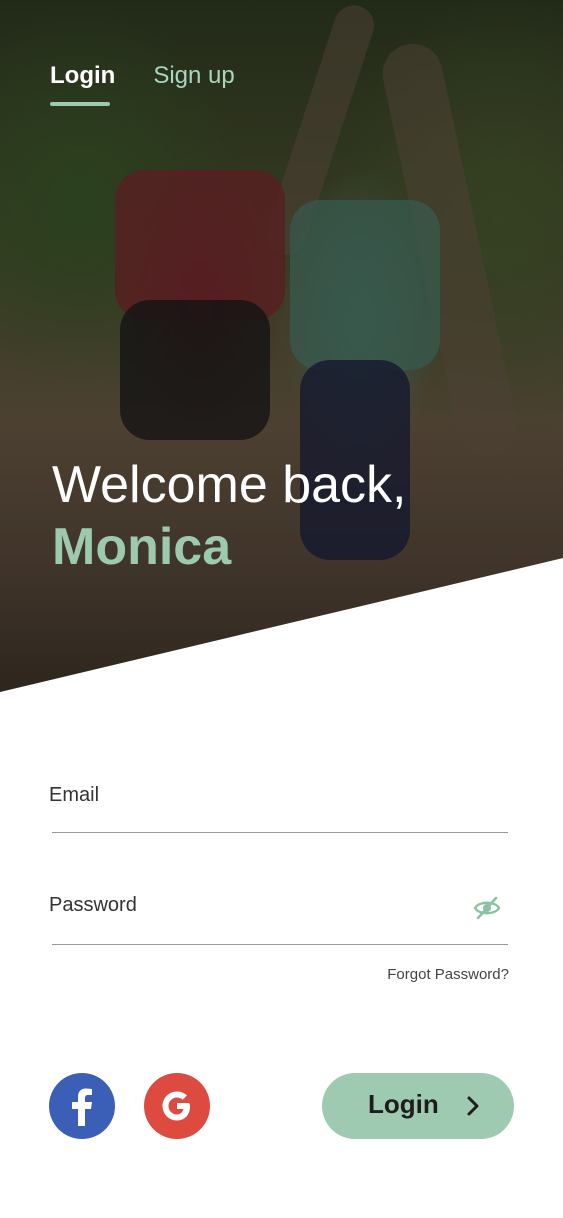 The width and height of the screenshot is (563, 1218). What do you see at coordinates (142, 547) in the screenshot?
I see `welcome-user-name: Monica` at bounding box center [142, 547].